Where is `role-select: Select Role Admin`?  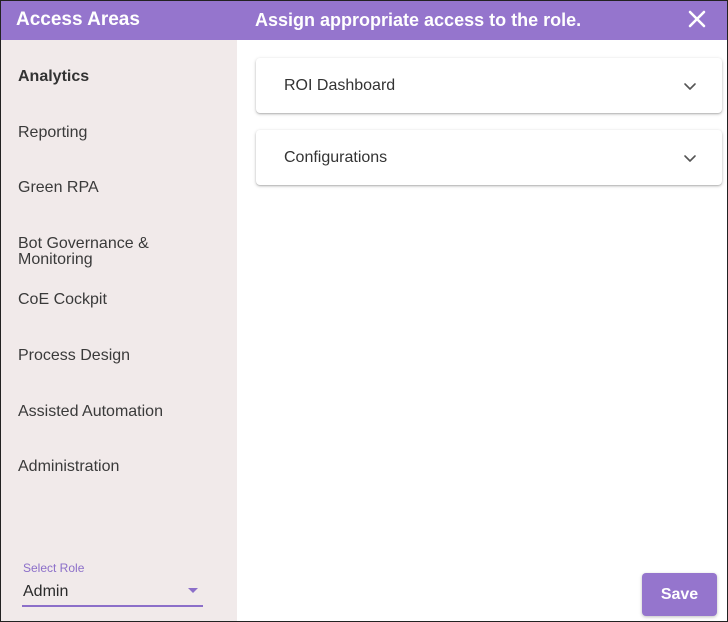 role-select: Select Role Admin is located at coordinates (112, 584).